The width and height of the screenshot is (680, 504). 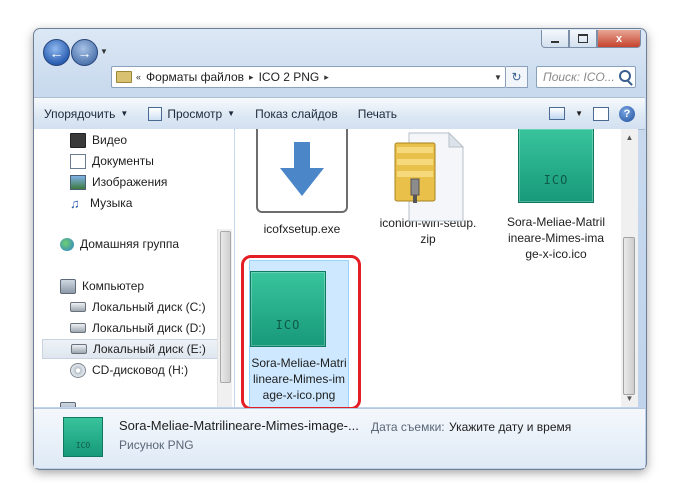 I want to click on nav-item-documents: Документы, so click(x=112, y=161).